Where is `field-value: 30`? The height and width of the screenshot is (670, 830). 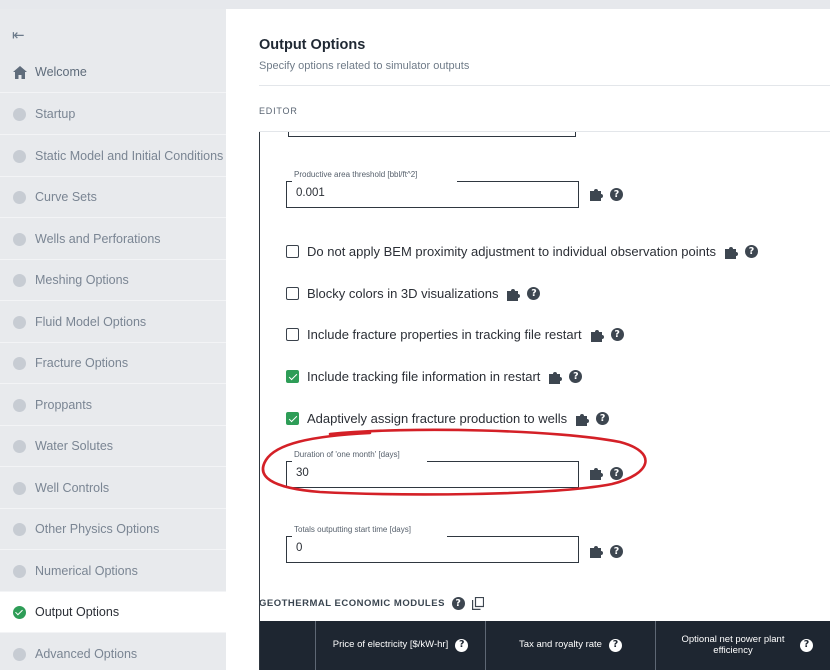
field-value: 30 is located at coordinates (302, 473).